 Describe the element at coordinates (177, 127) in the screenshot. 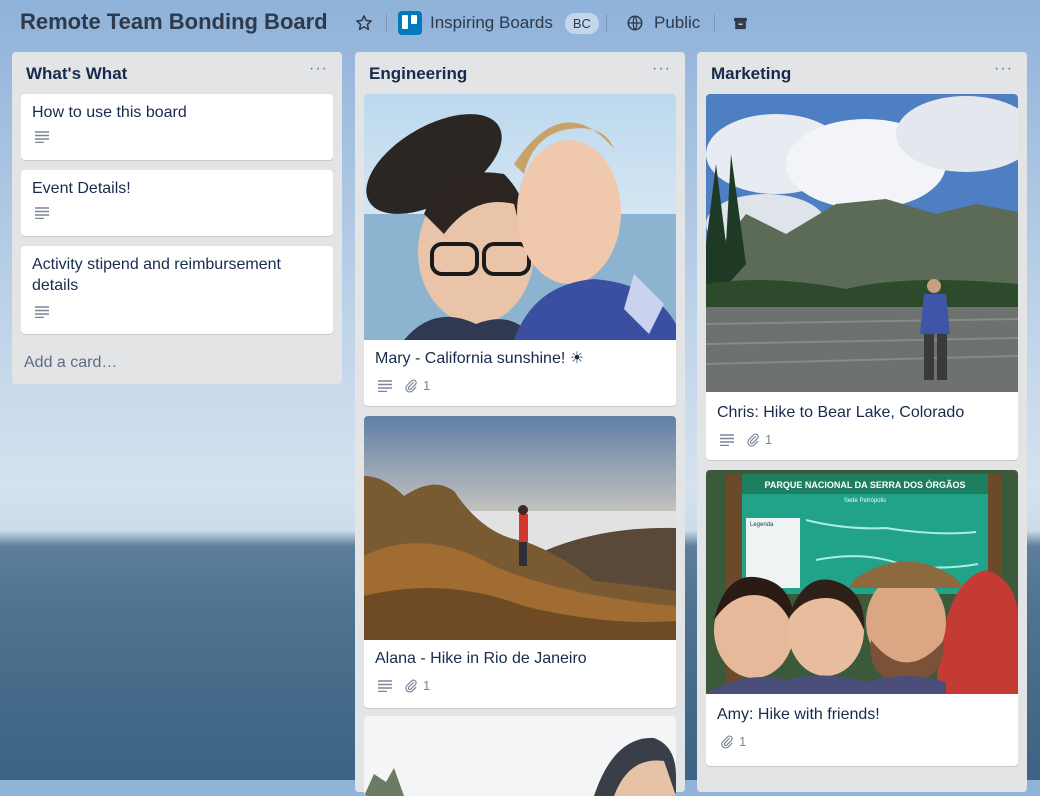

I see `card: How to use this board` at that location.